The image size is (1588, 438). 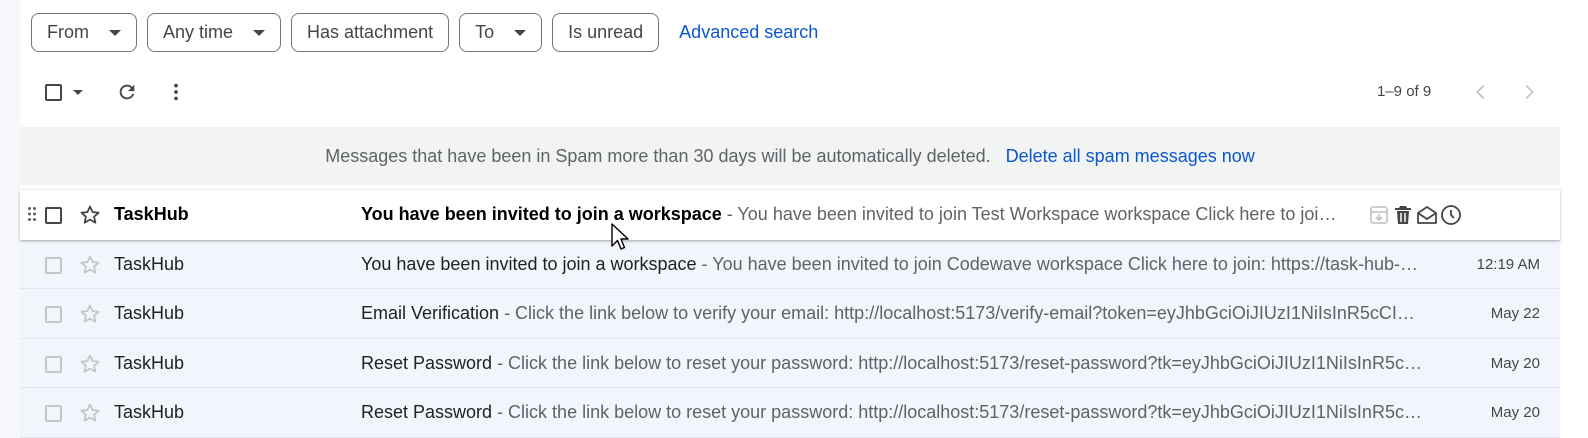 I want to click on any-time-filter-chip: Any time, so click(x=214, y=32).